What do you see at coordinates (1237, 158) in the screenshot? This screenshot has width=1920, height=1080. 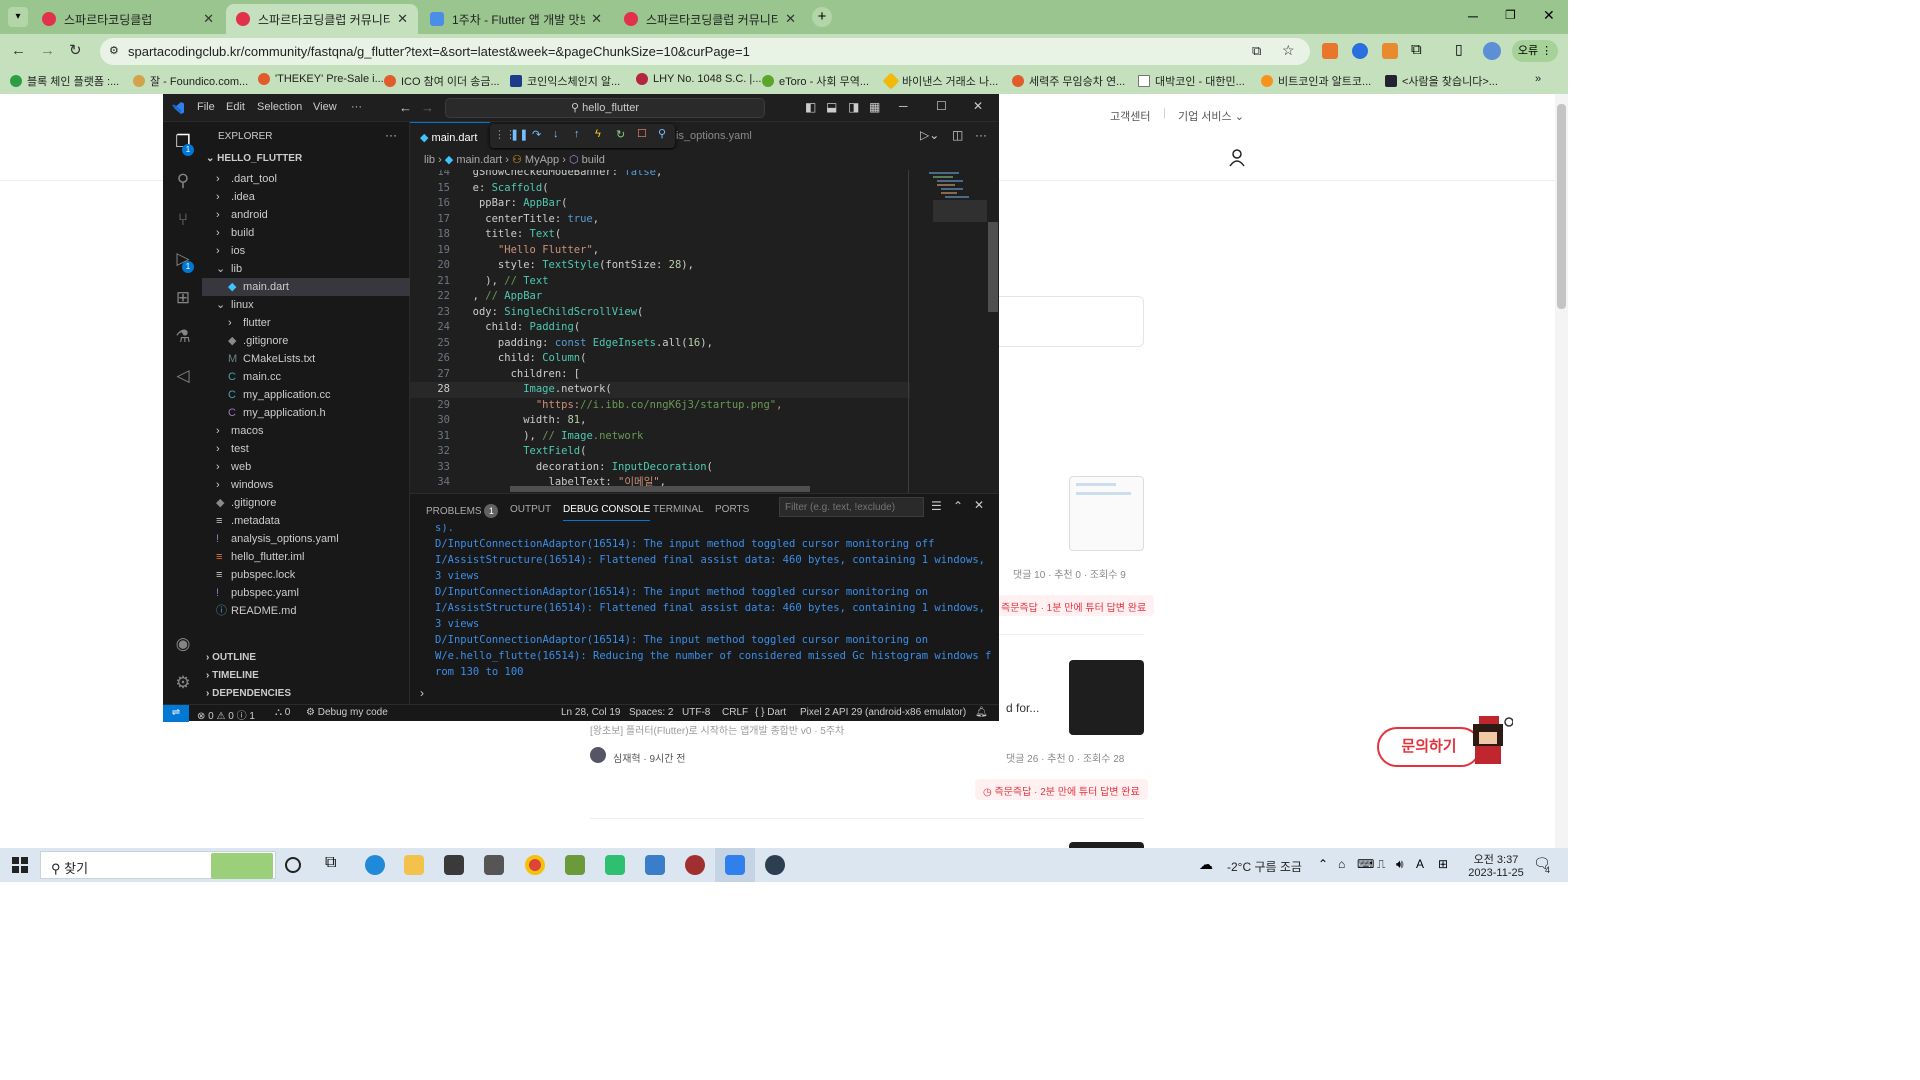 I see `user-icon` at bounding box center [1237, 158].